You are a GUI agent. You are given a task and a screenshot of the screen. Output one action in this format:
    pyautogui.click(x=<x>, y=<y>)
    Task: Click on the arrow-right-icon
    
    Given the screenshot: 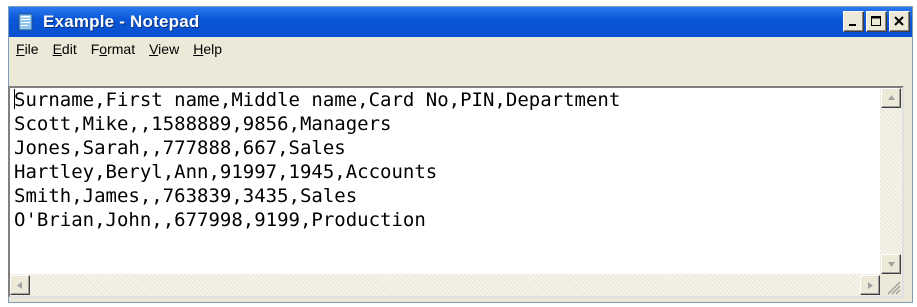 What is the action you would take?
    pyautogui.click(x=870, y=285)
    